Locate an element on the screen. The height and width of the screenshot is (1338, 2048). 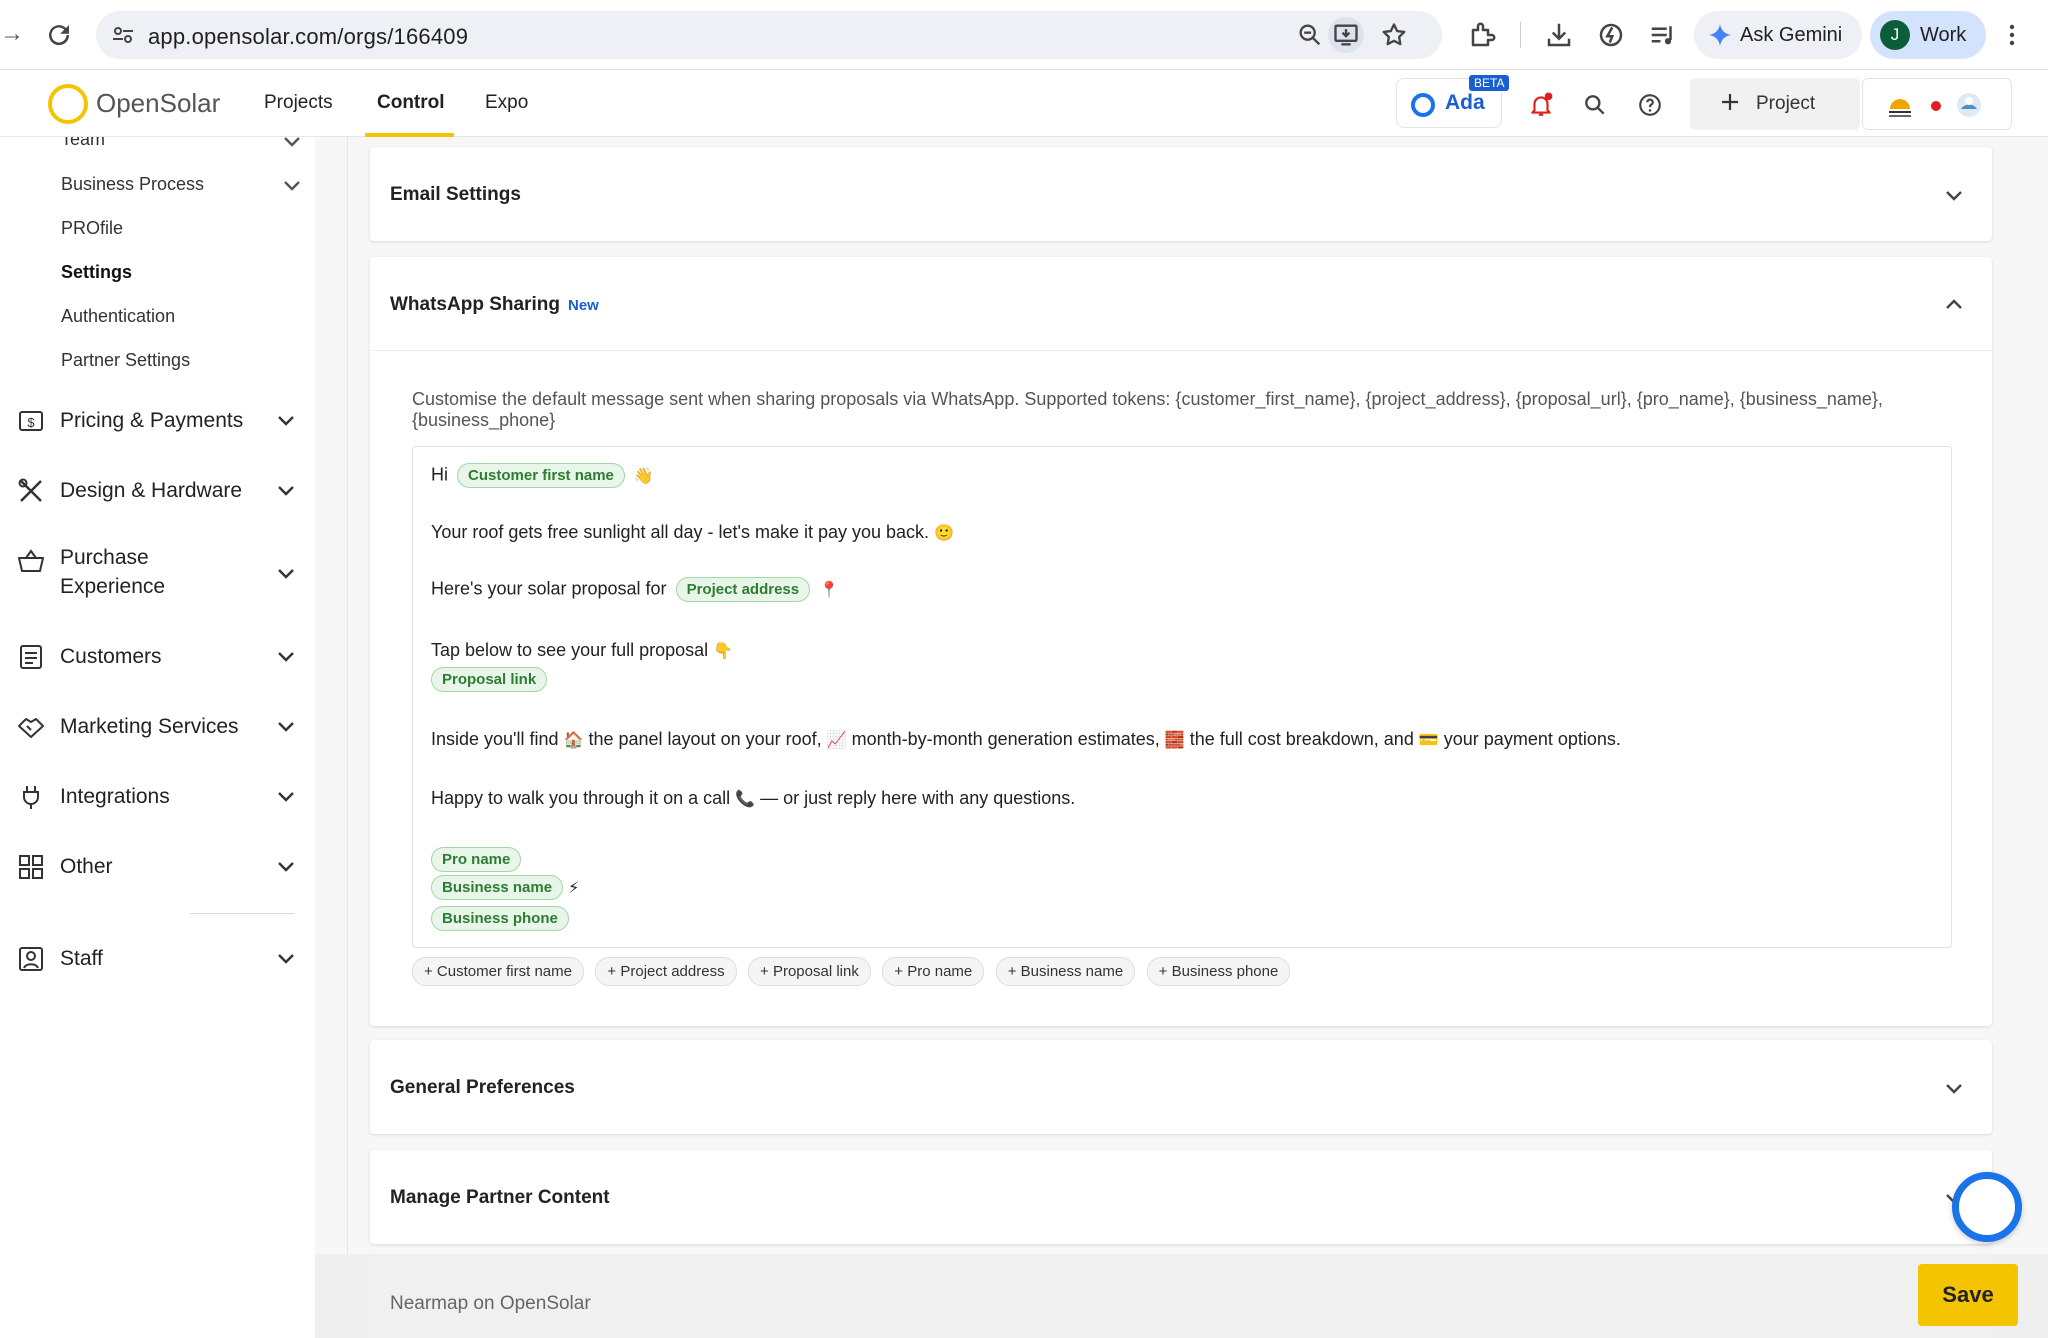
sidebar-item-settings: Settings is located at coordinates (96, 272).